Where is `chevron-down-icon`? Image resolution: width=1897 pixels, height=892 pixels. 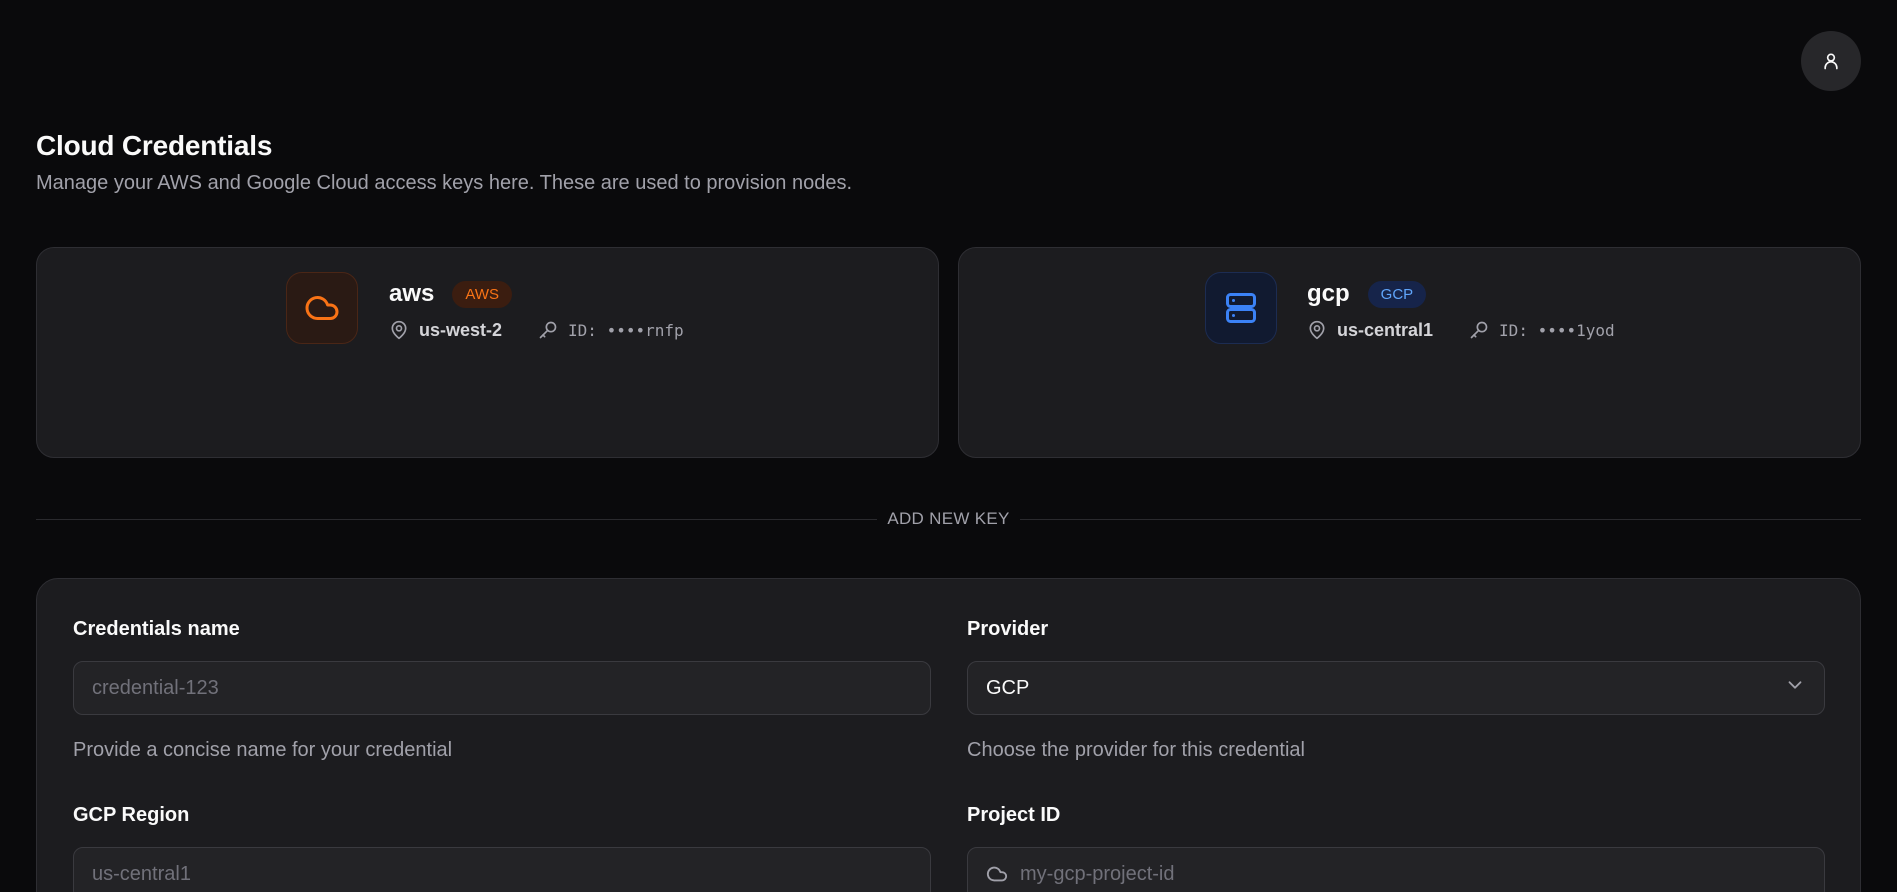 chevron-down-icon is located at coordinates (1795, 685).